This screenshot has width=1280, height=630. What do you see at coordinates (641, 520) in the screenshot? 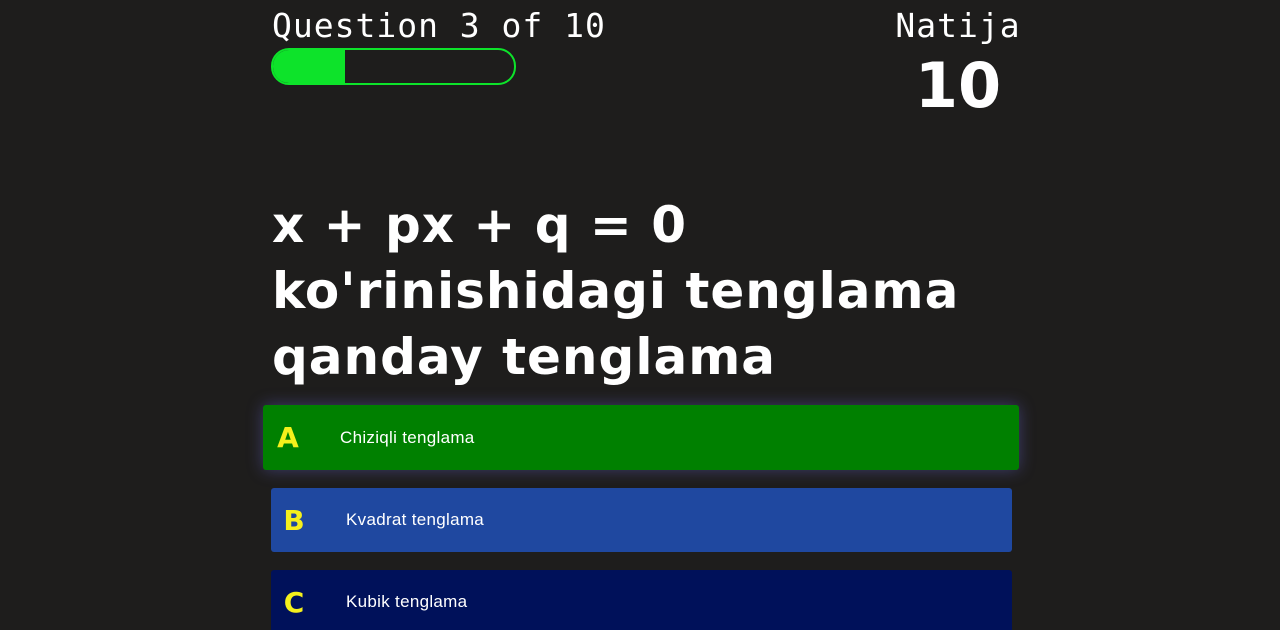
I see `answer-option-b: B Kvadrat tenglama` at bounding box center [641, 520].